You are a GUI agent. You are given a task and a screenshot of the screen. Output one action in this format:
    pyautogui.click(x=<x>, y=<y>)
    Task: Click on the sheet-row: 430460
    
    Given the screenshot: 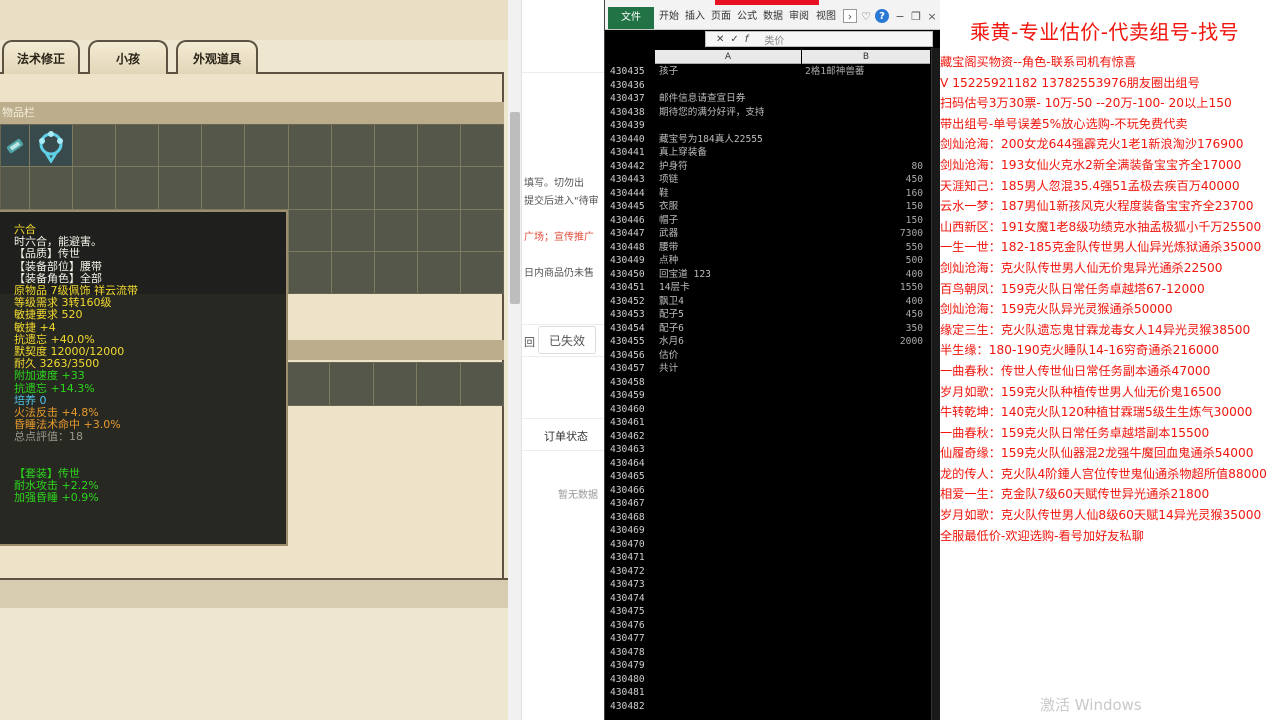 What is the action you would take?
    pyautogui.click(x=774, y=410)
    